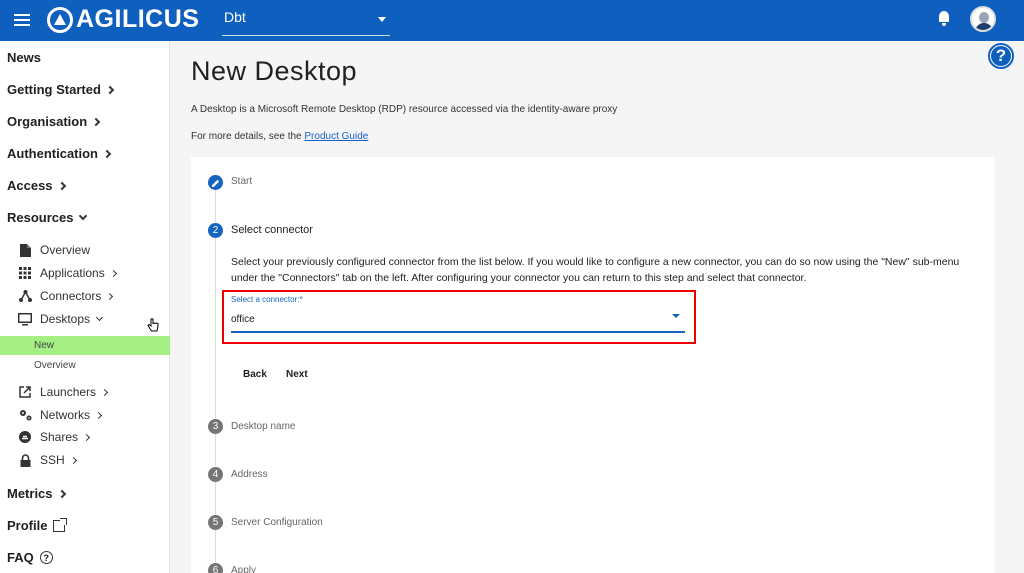 Image resolution: width=1024 pixels, height=573 pixels. I want to click on sidebar-item-label: Overview, so click(65, 250).